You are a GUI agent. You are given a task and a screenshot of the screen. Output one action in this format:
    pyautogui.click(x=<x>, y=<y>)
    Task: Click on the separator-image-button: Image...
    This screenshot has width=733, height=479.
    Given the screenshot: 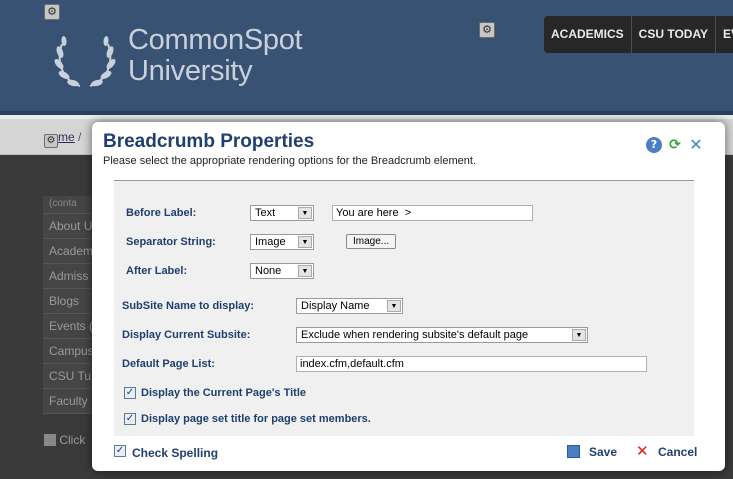 What is the action you would take?
    pyautogui.click(x=371, y=241)
    